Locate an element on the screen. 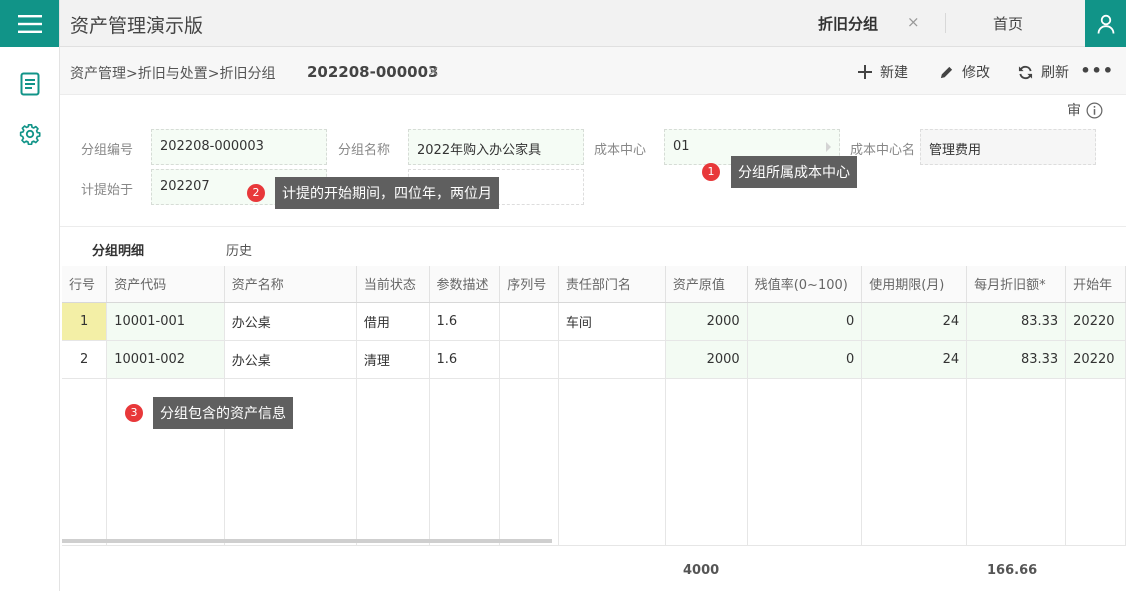 The image size is (1126, 591). left-rail is located at coordinates (30, 295).